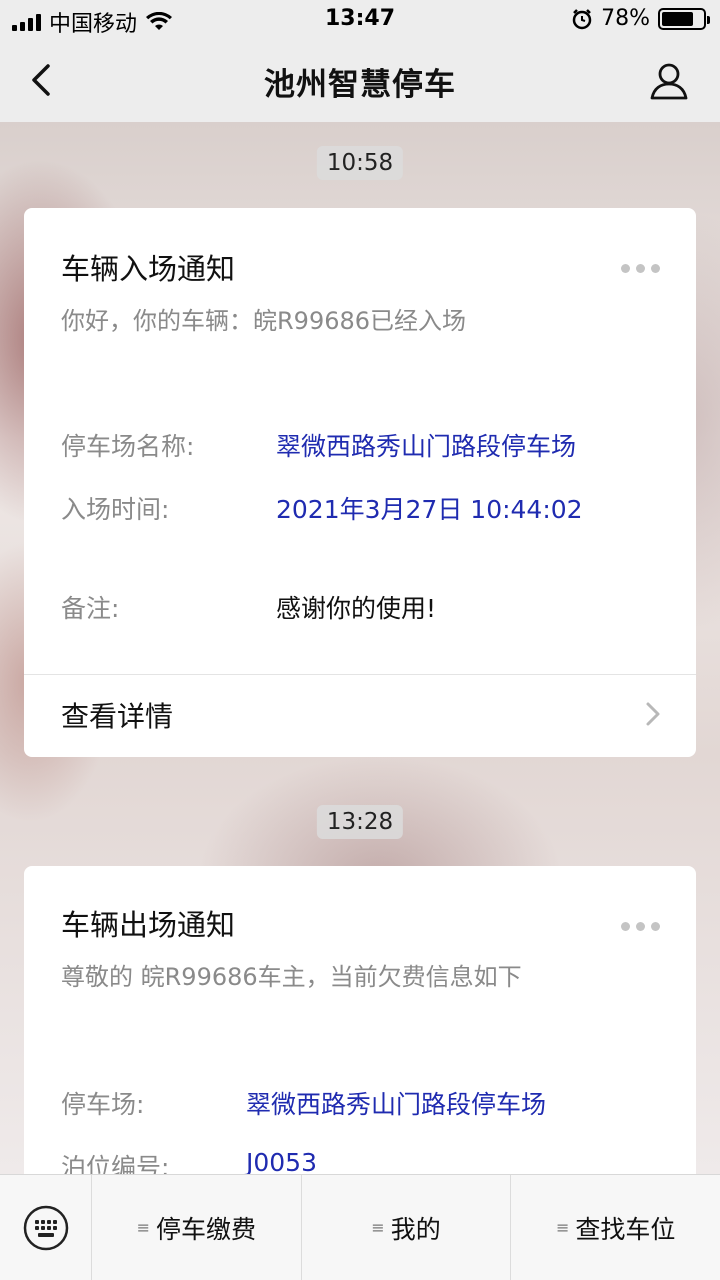 This screenshot has width=720, height=1280. I want to click on card-divider, so click(360, 674).